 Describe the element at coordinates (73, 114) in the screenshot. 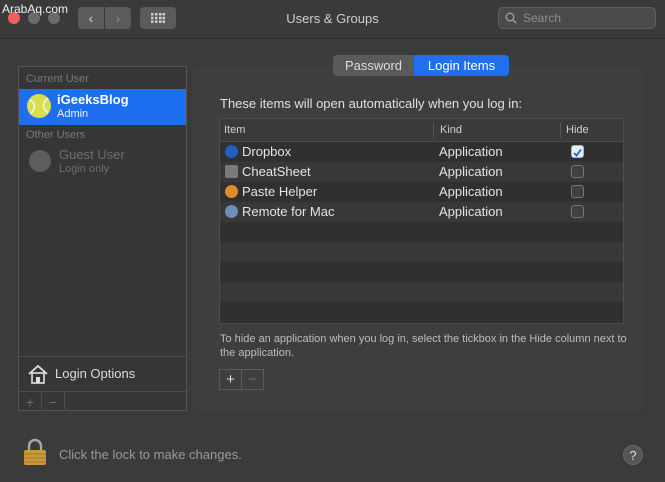

I see `user-role: Admin` at that location.